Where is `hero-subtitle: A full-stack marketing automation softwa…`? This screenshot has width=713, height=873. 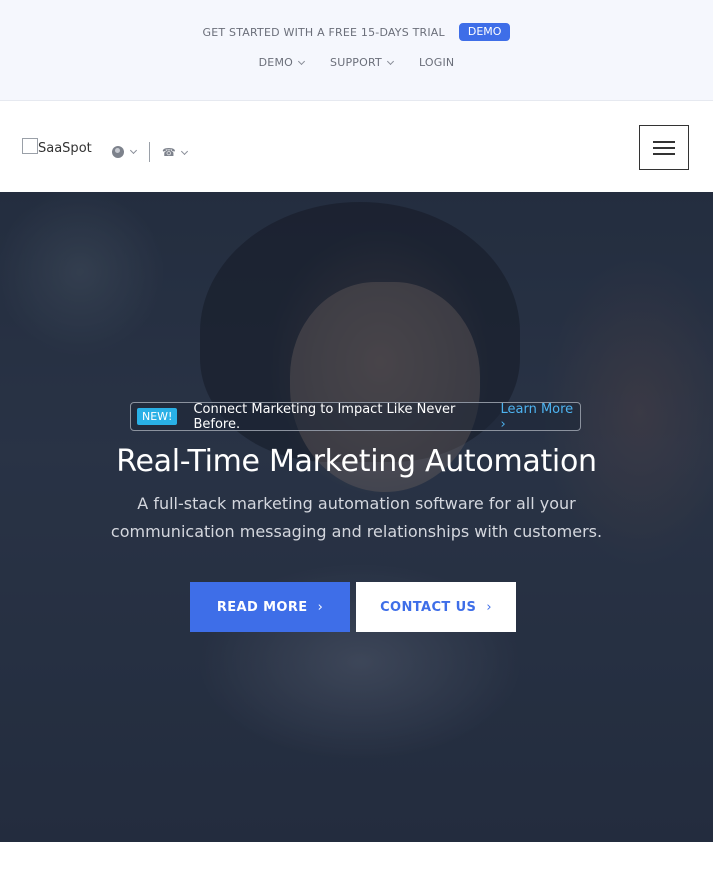 hero-subtitle: A full-stack marketing automation softwa… is located at coordinates (356, 517).